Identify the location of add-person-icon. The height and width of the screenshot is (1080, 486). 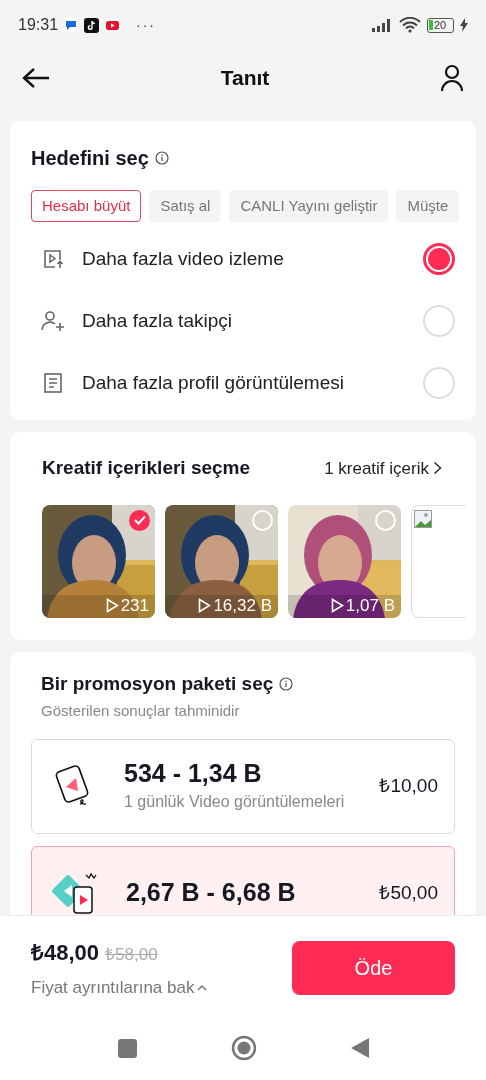
(53, 321).